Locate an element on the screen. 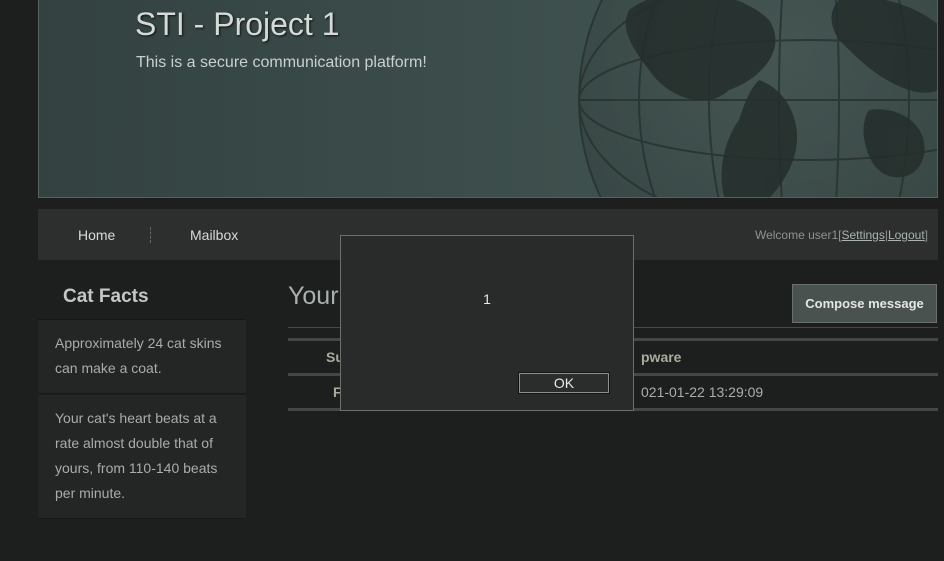 The width and height of the screenshot is (944, 561). alert-ok-button: OK is located at coordinates (564, 383).